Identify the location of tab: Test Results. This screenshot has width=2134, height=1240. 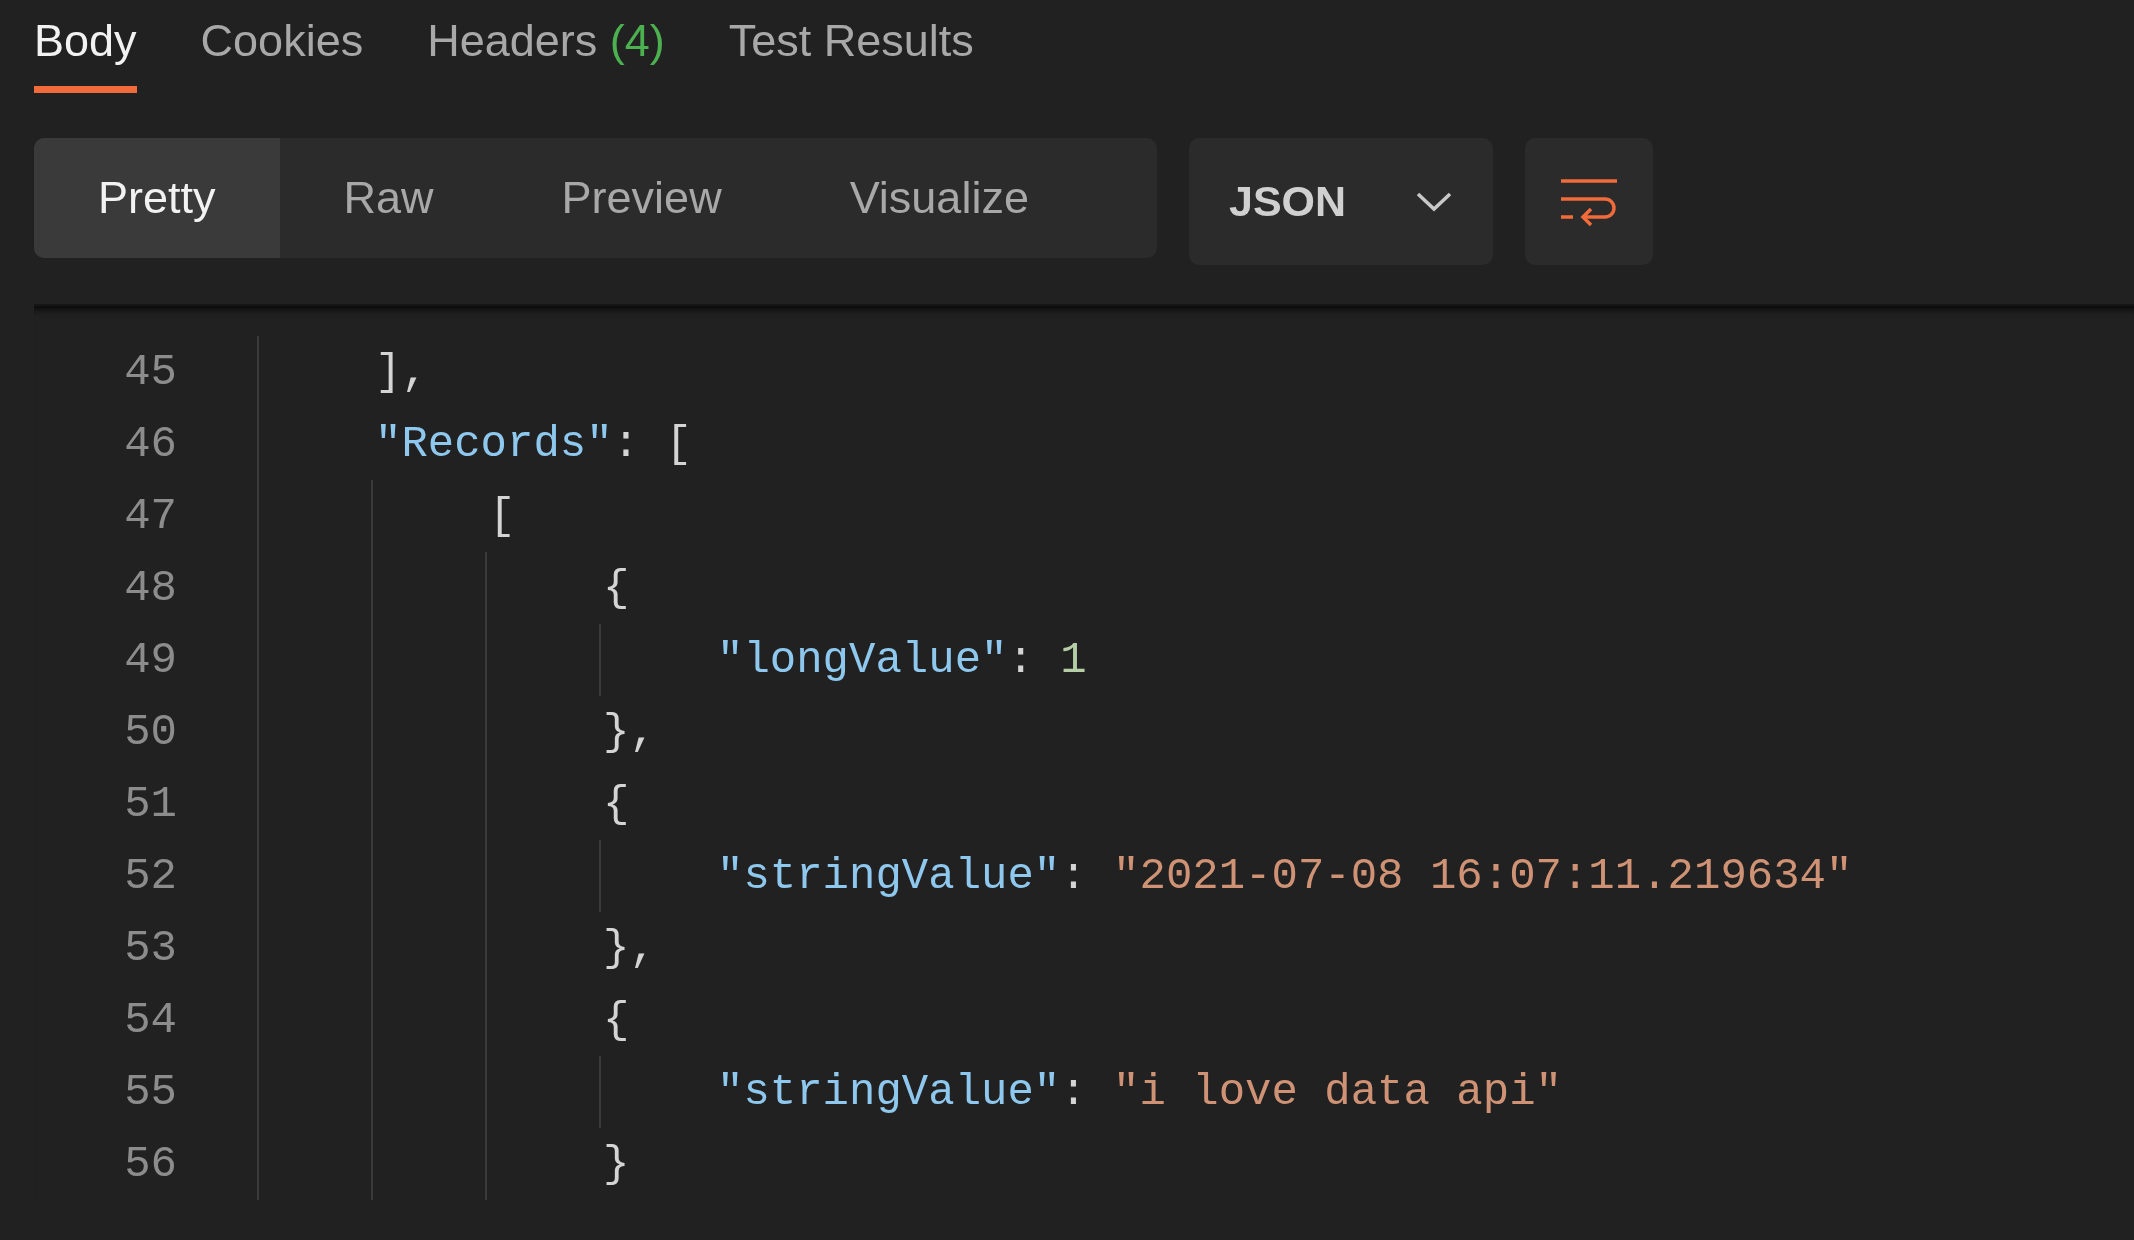
(851, 46).